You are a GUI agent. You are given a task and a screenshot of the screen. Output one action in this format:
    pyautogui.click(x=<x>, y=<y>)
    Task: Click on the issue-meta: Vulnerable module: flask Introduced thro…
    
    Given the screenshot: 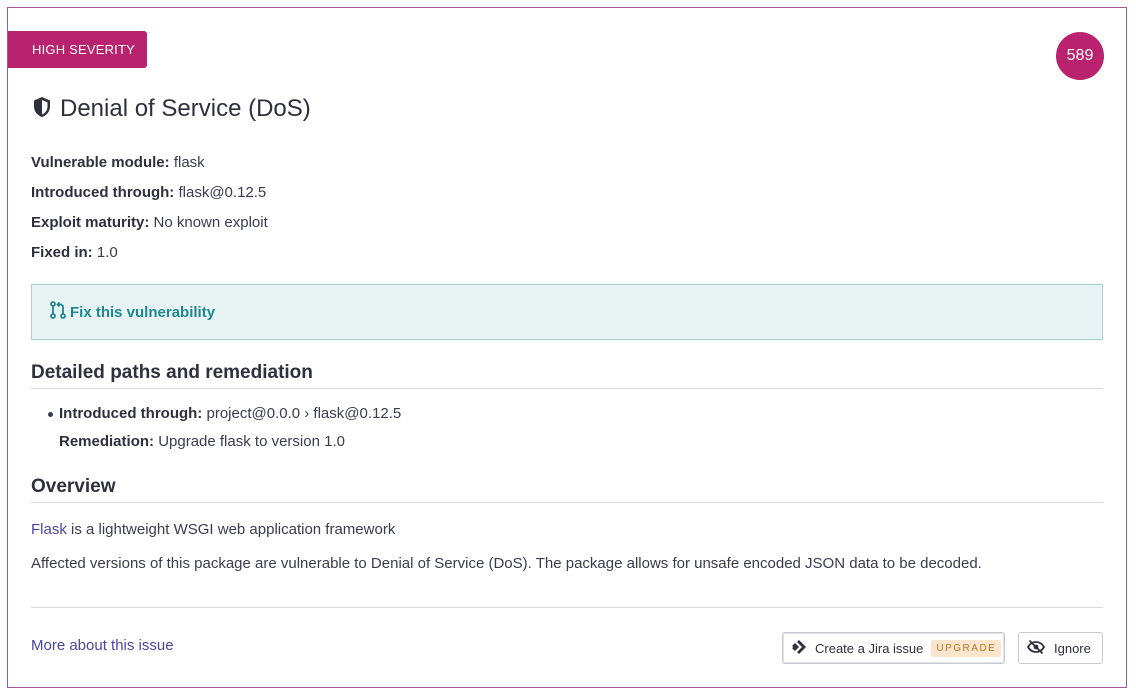 What is the action you would take?
    pyautogui.click(x=149, y=208)
    